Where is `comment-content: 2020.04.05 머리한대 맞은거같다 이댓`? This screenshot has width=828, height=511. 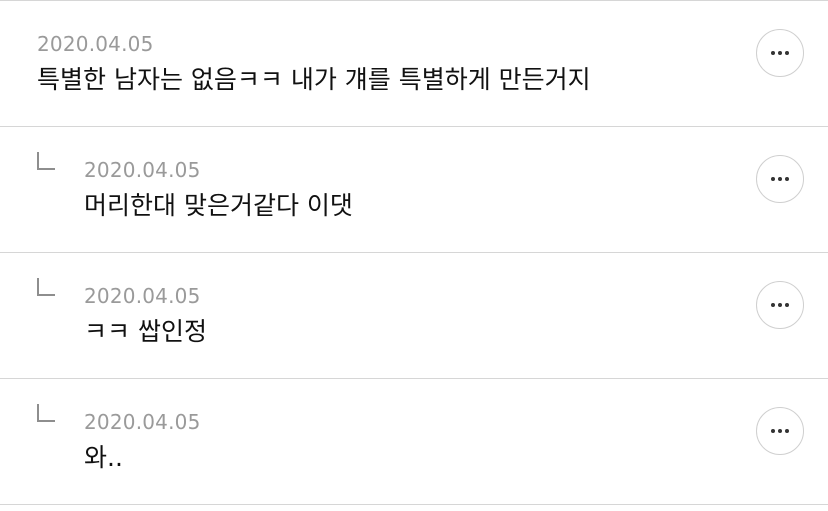 comment-content: 2020.04.05 머리한대 맞은거같다 이댓 is located at coordinates (406, 189).